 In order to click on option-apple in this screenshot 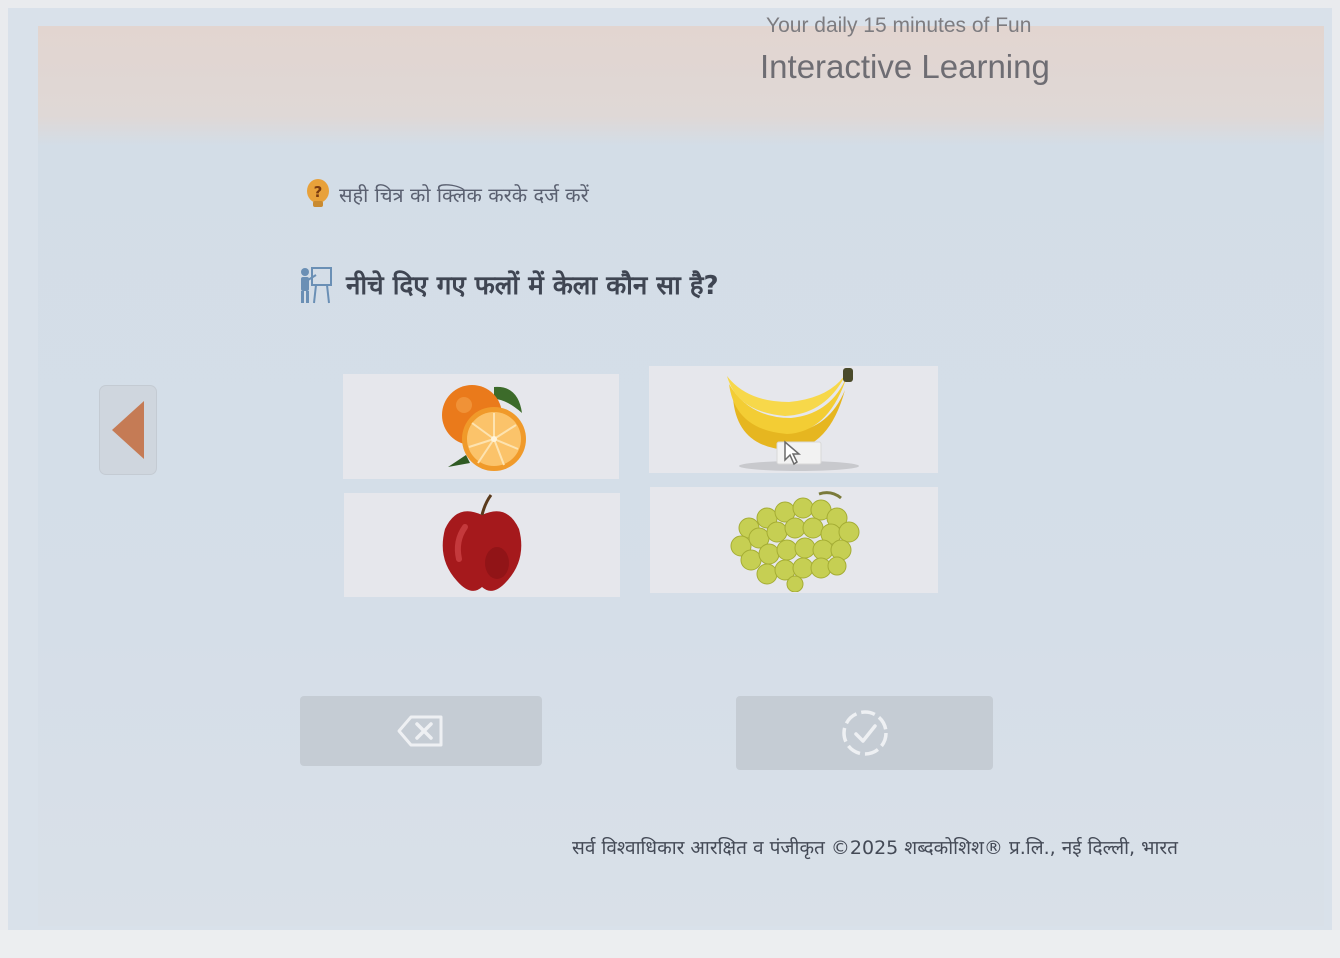, I will do `click(482, 545)`.